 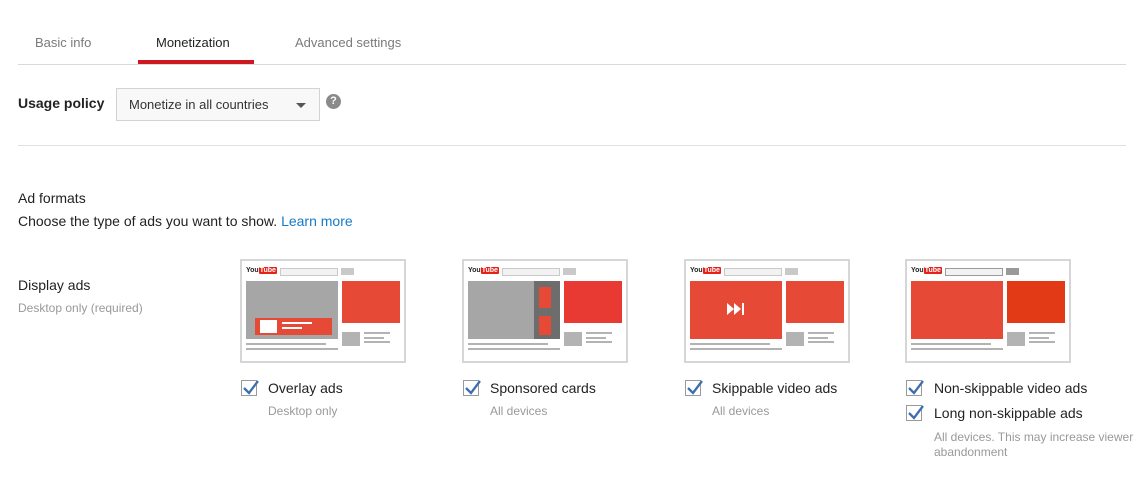 I want to click on tab-basic-info: Basic info, so click(x=63, y=42).